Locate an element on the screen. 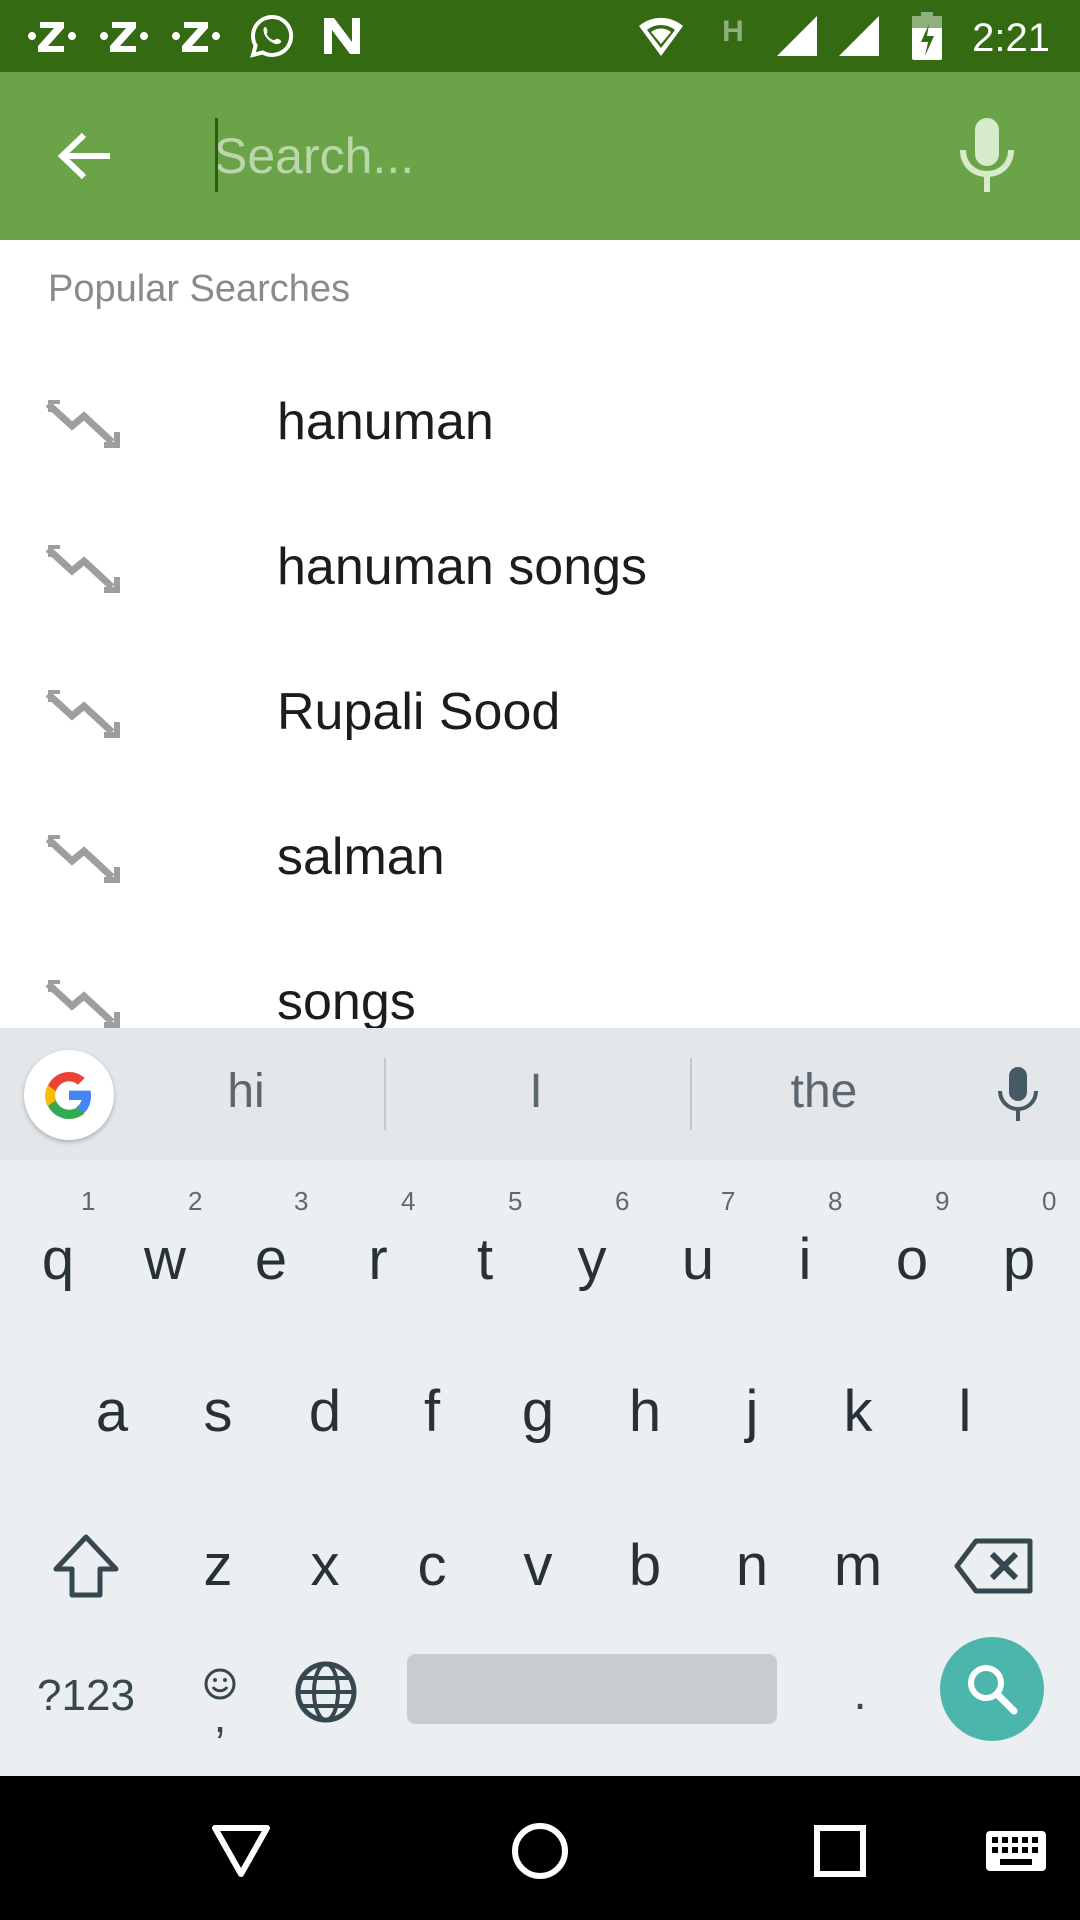 This screenshot has height=1920, width=1080. key-u: u is located at coordinates (698, 1260).